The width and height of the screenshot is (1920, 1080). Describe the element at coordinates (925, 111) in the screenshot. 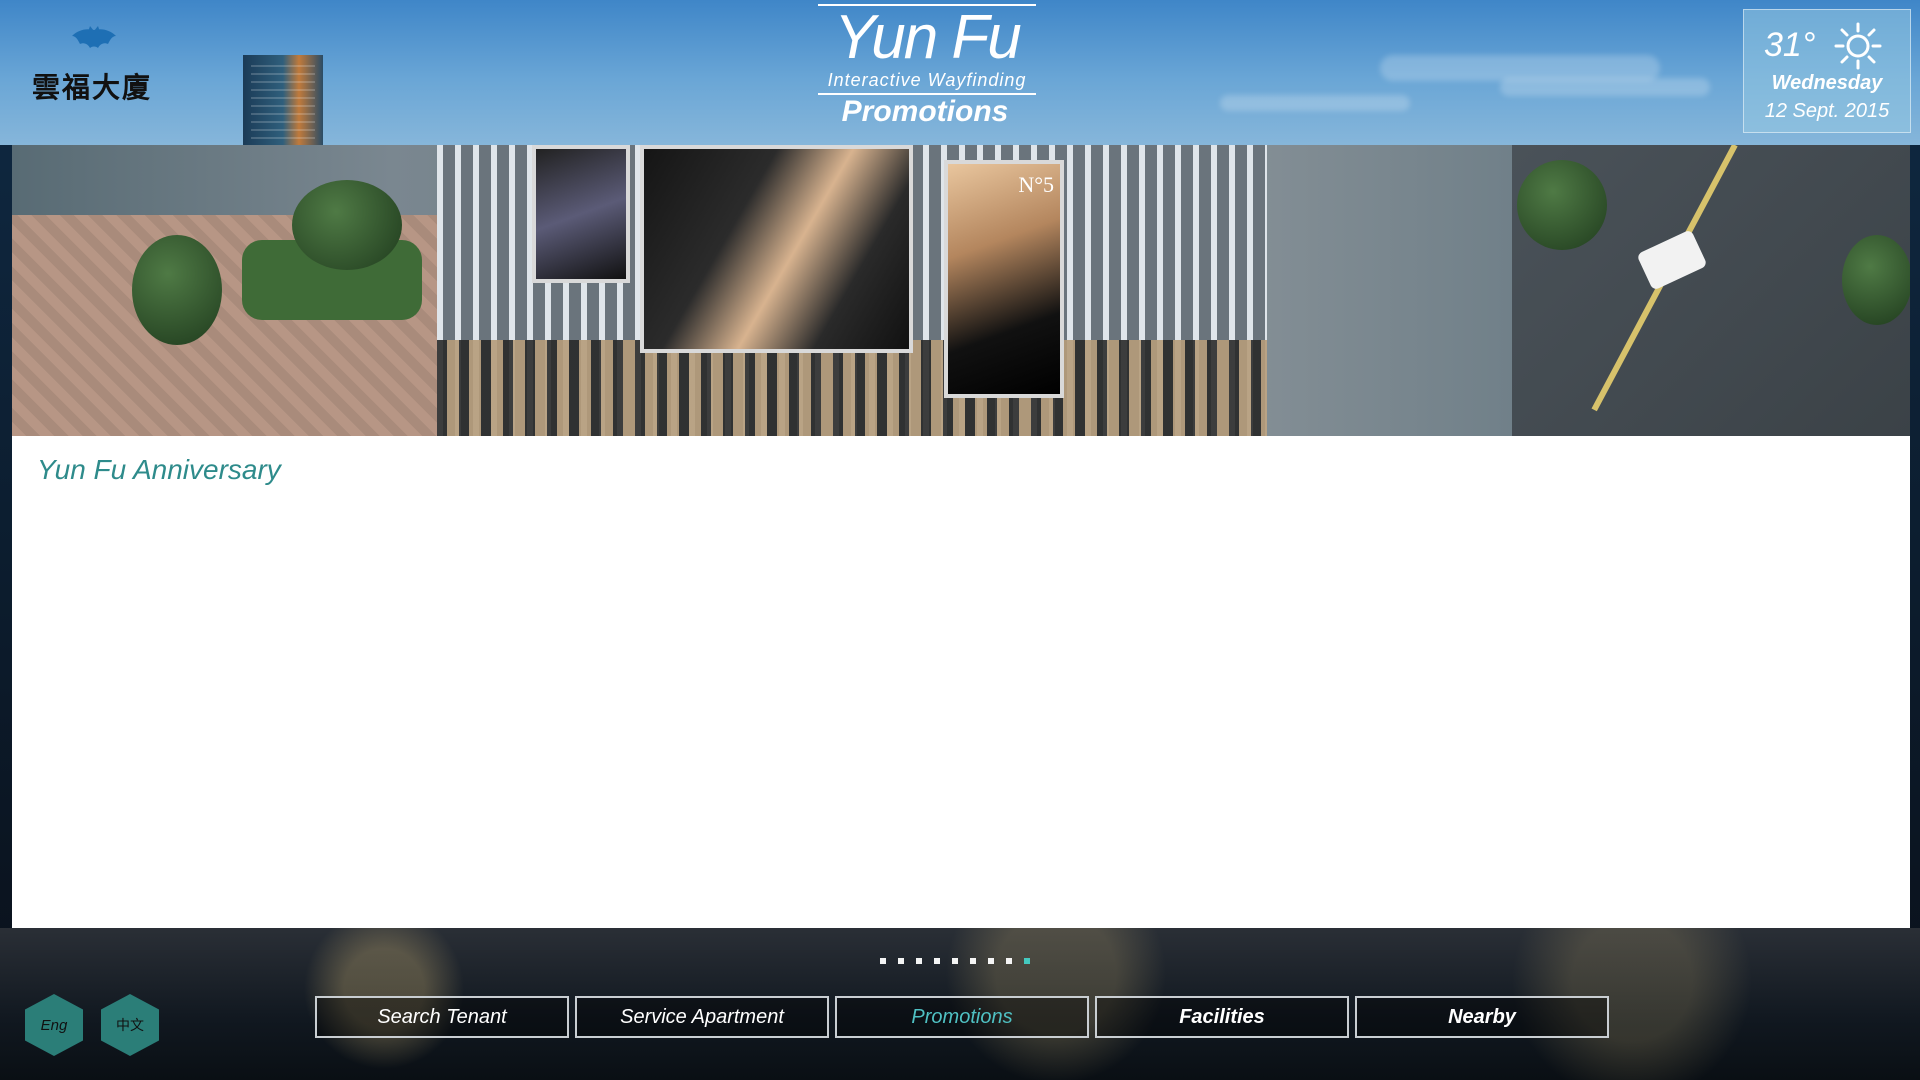

I see `page-title: Promotions` at that location.